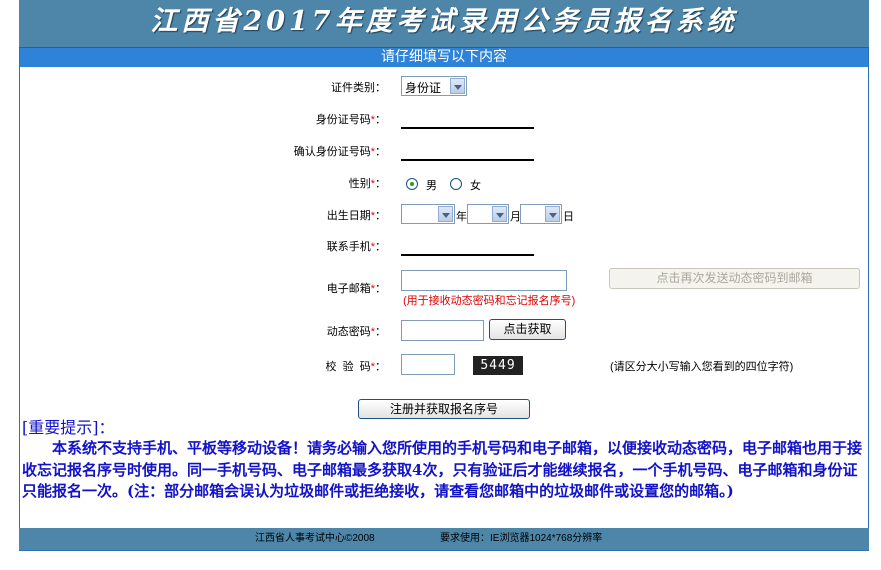  I want to click on id-type-select: 身份证, so click(434, 86).